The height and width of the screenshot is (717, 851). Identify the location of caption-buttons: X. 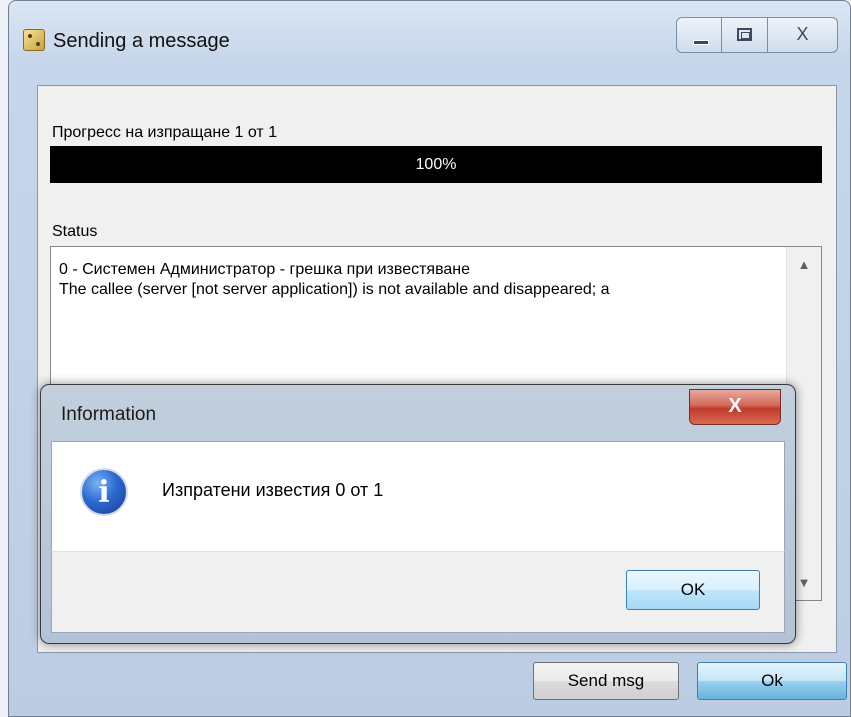
(757, 36).